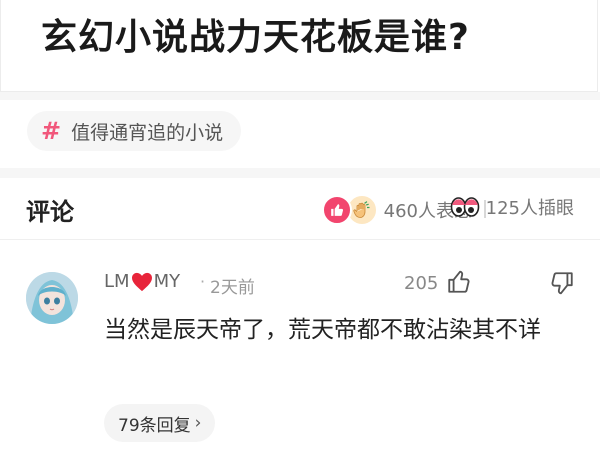  I want to click on avatar, so click(52, 298).